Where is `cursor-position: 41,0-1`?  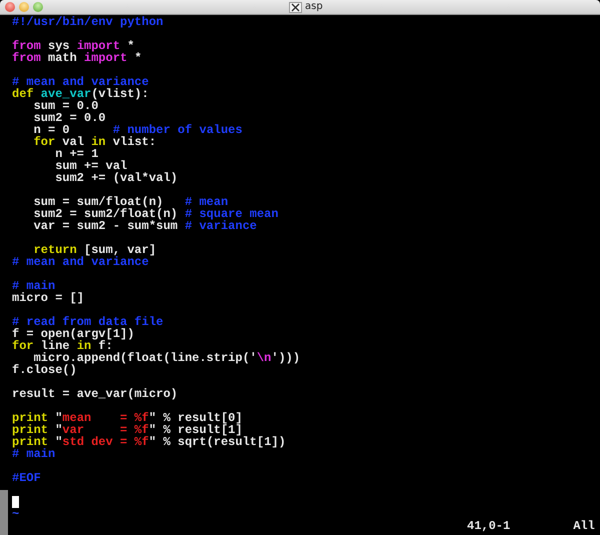
cursor-position: 41,0-1 is located at coordinates (488, 526).